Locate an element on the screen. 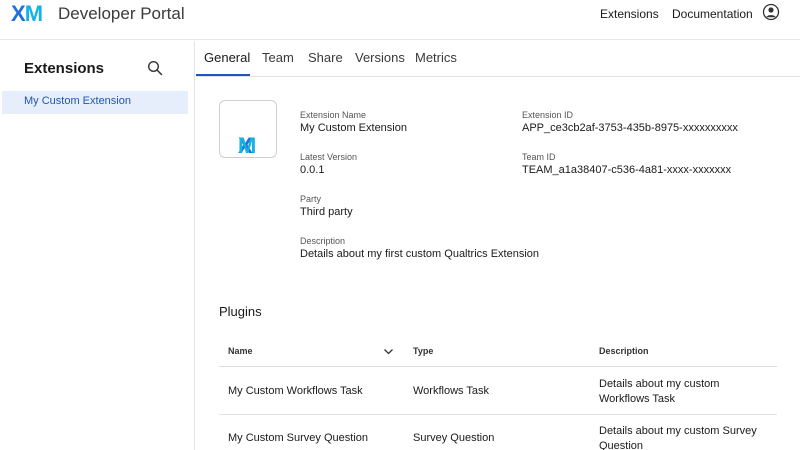 This screenshot has width=800, height=450. team-id-value: TEAM_a1a38407-c536-4a81-xxxx-xxxxxxx is located at coordinates (627, 170).